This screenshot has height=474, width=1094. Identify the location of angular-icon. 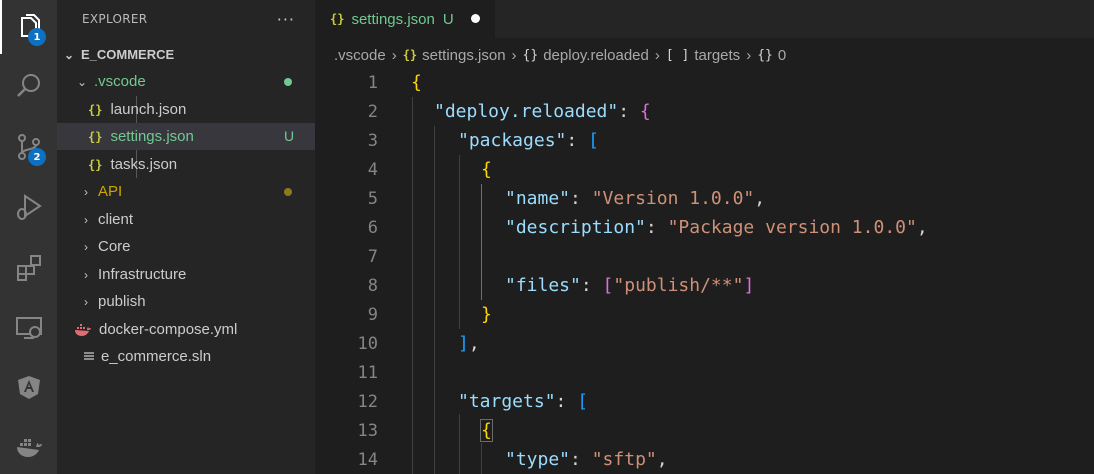
(28, 387).